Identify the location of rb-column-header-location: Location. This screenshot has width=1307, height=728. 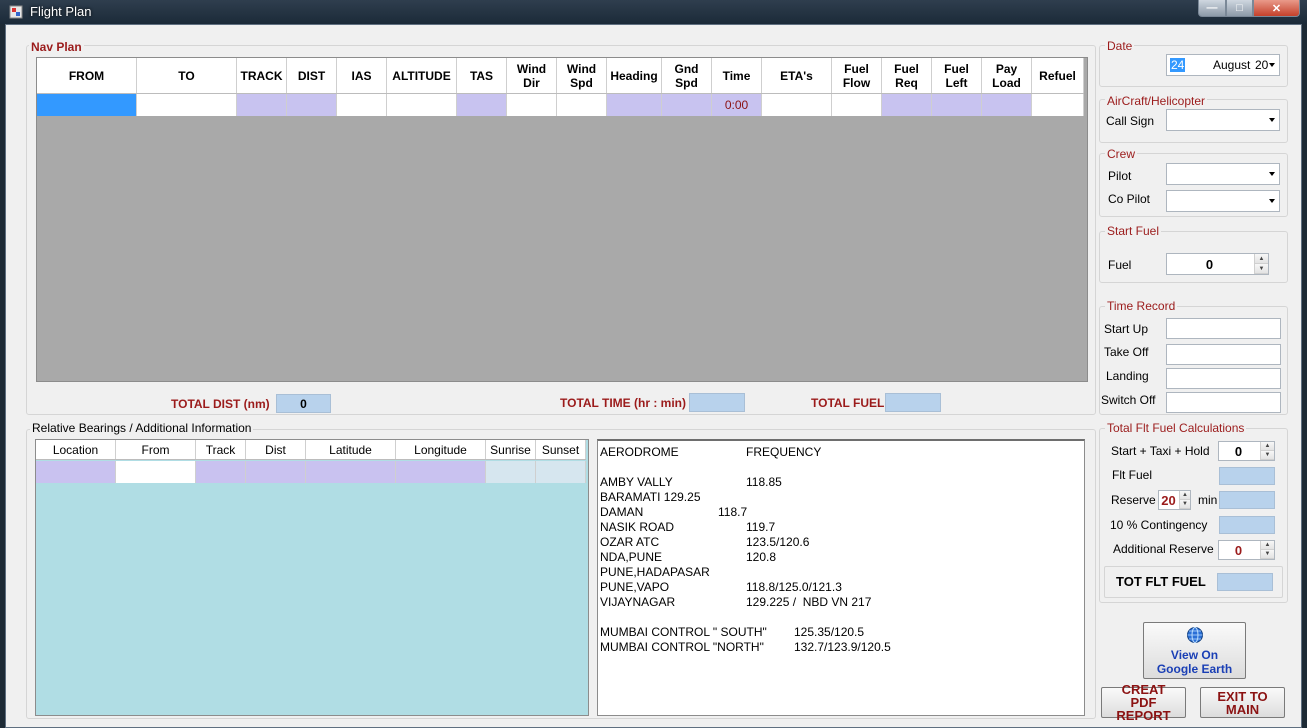
(76, 449).